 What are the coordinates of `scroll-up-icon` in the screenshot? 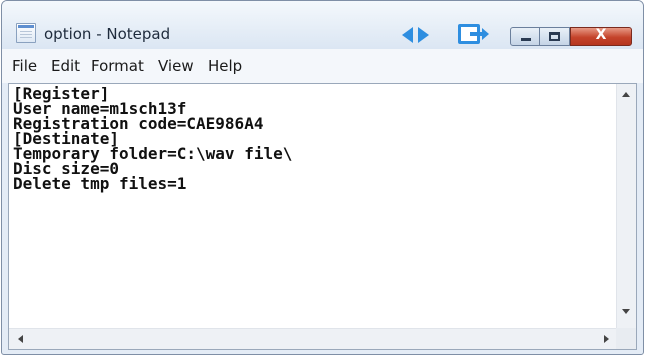 It's located at (626, 94).